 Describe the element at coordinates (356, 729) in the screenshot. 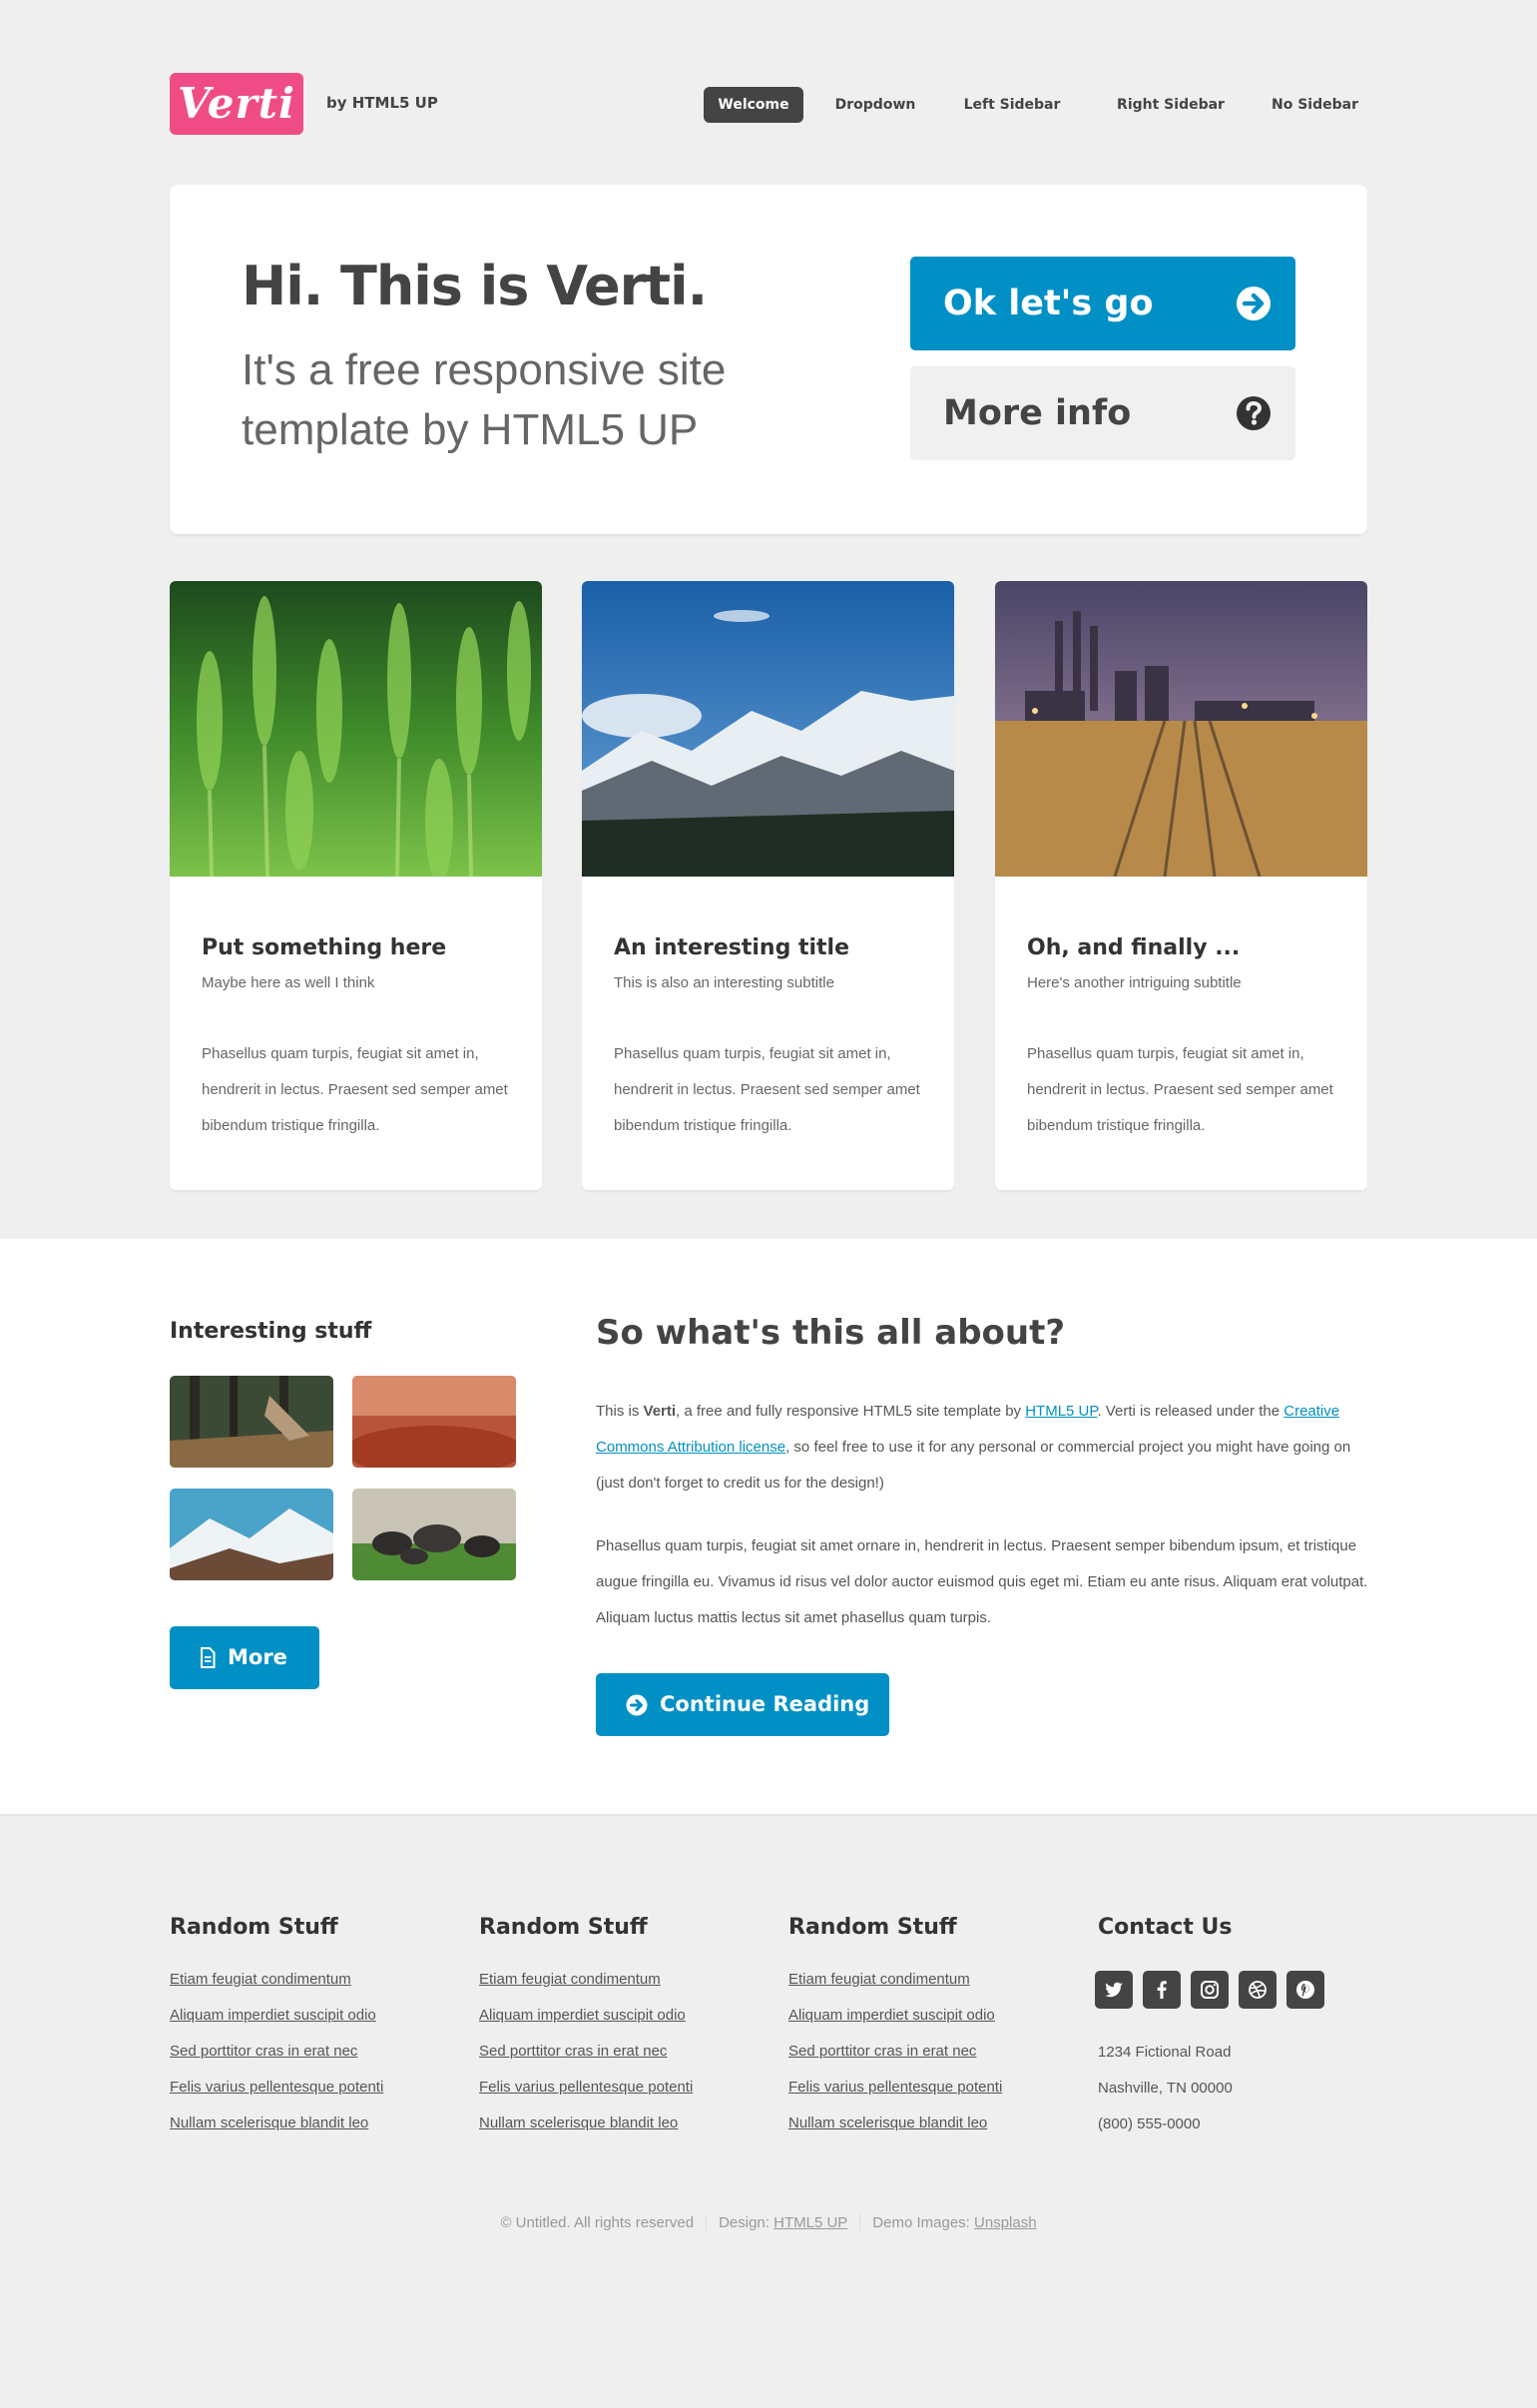

I see `wheat-field-image` at that location.